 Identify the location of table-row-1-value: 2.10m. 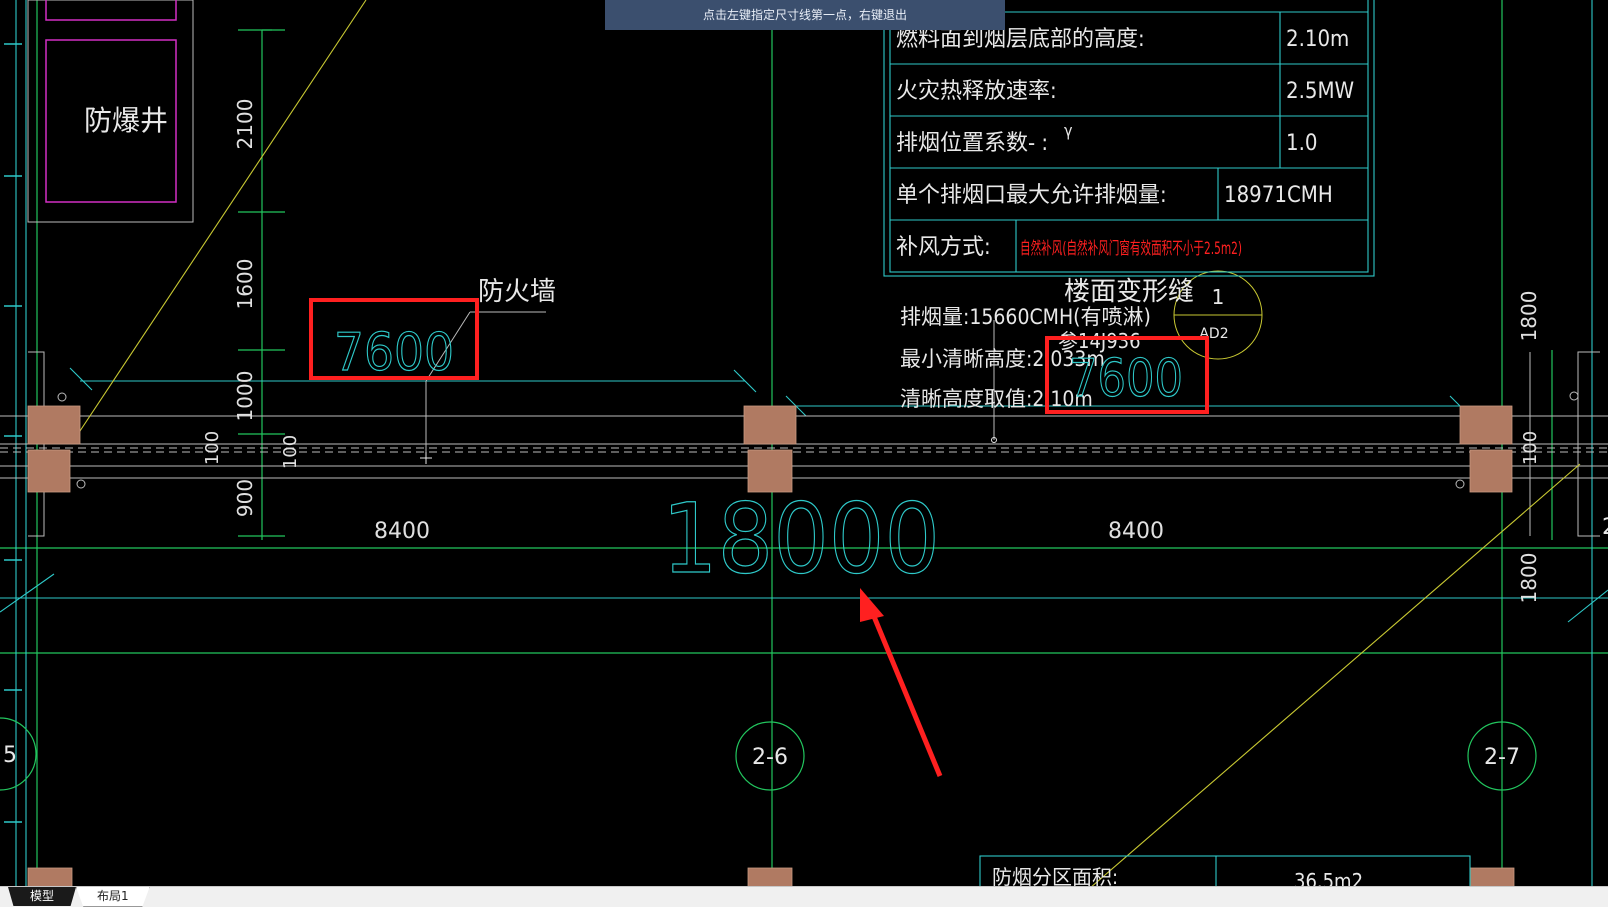
(1317, 39).